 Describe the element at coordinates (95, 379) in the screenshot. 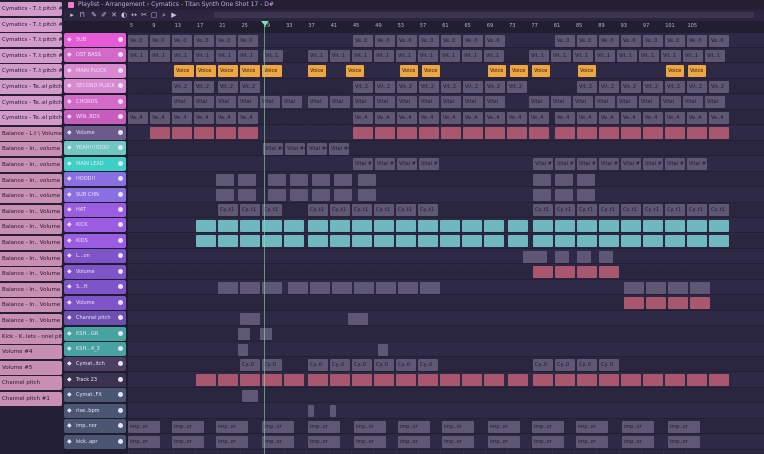

I see `track-header: ◆ Track 23` at that location.